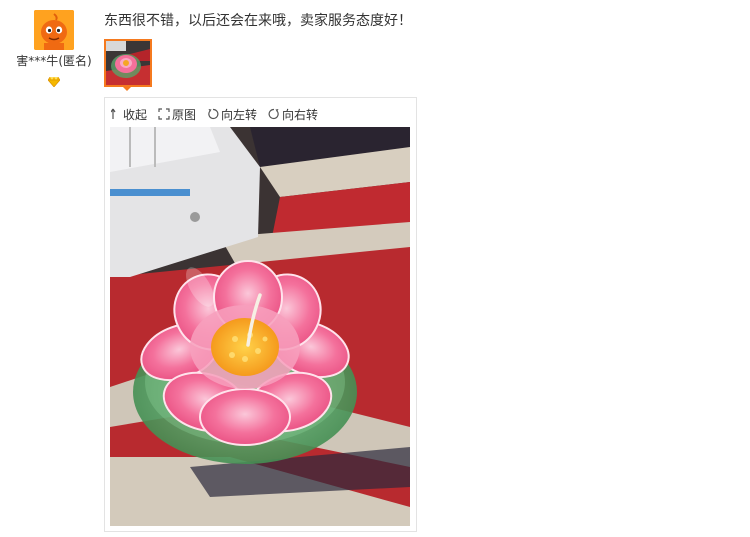 The width and height of the screenshot is (750, 537). Describe the element at coordinates (113, 113) in the screenshot. I see `collapse-arrow-icon` at that location.